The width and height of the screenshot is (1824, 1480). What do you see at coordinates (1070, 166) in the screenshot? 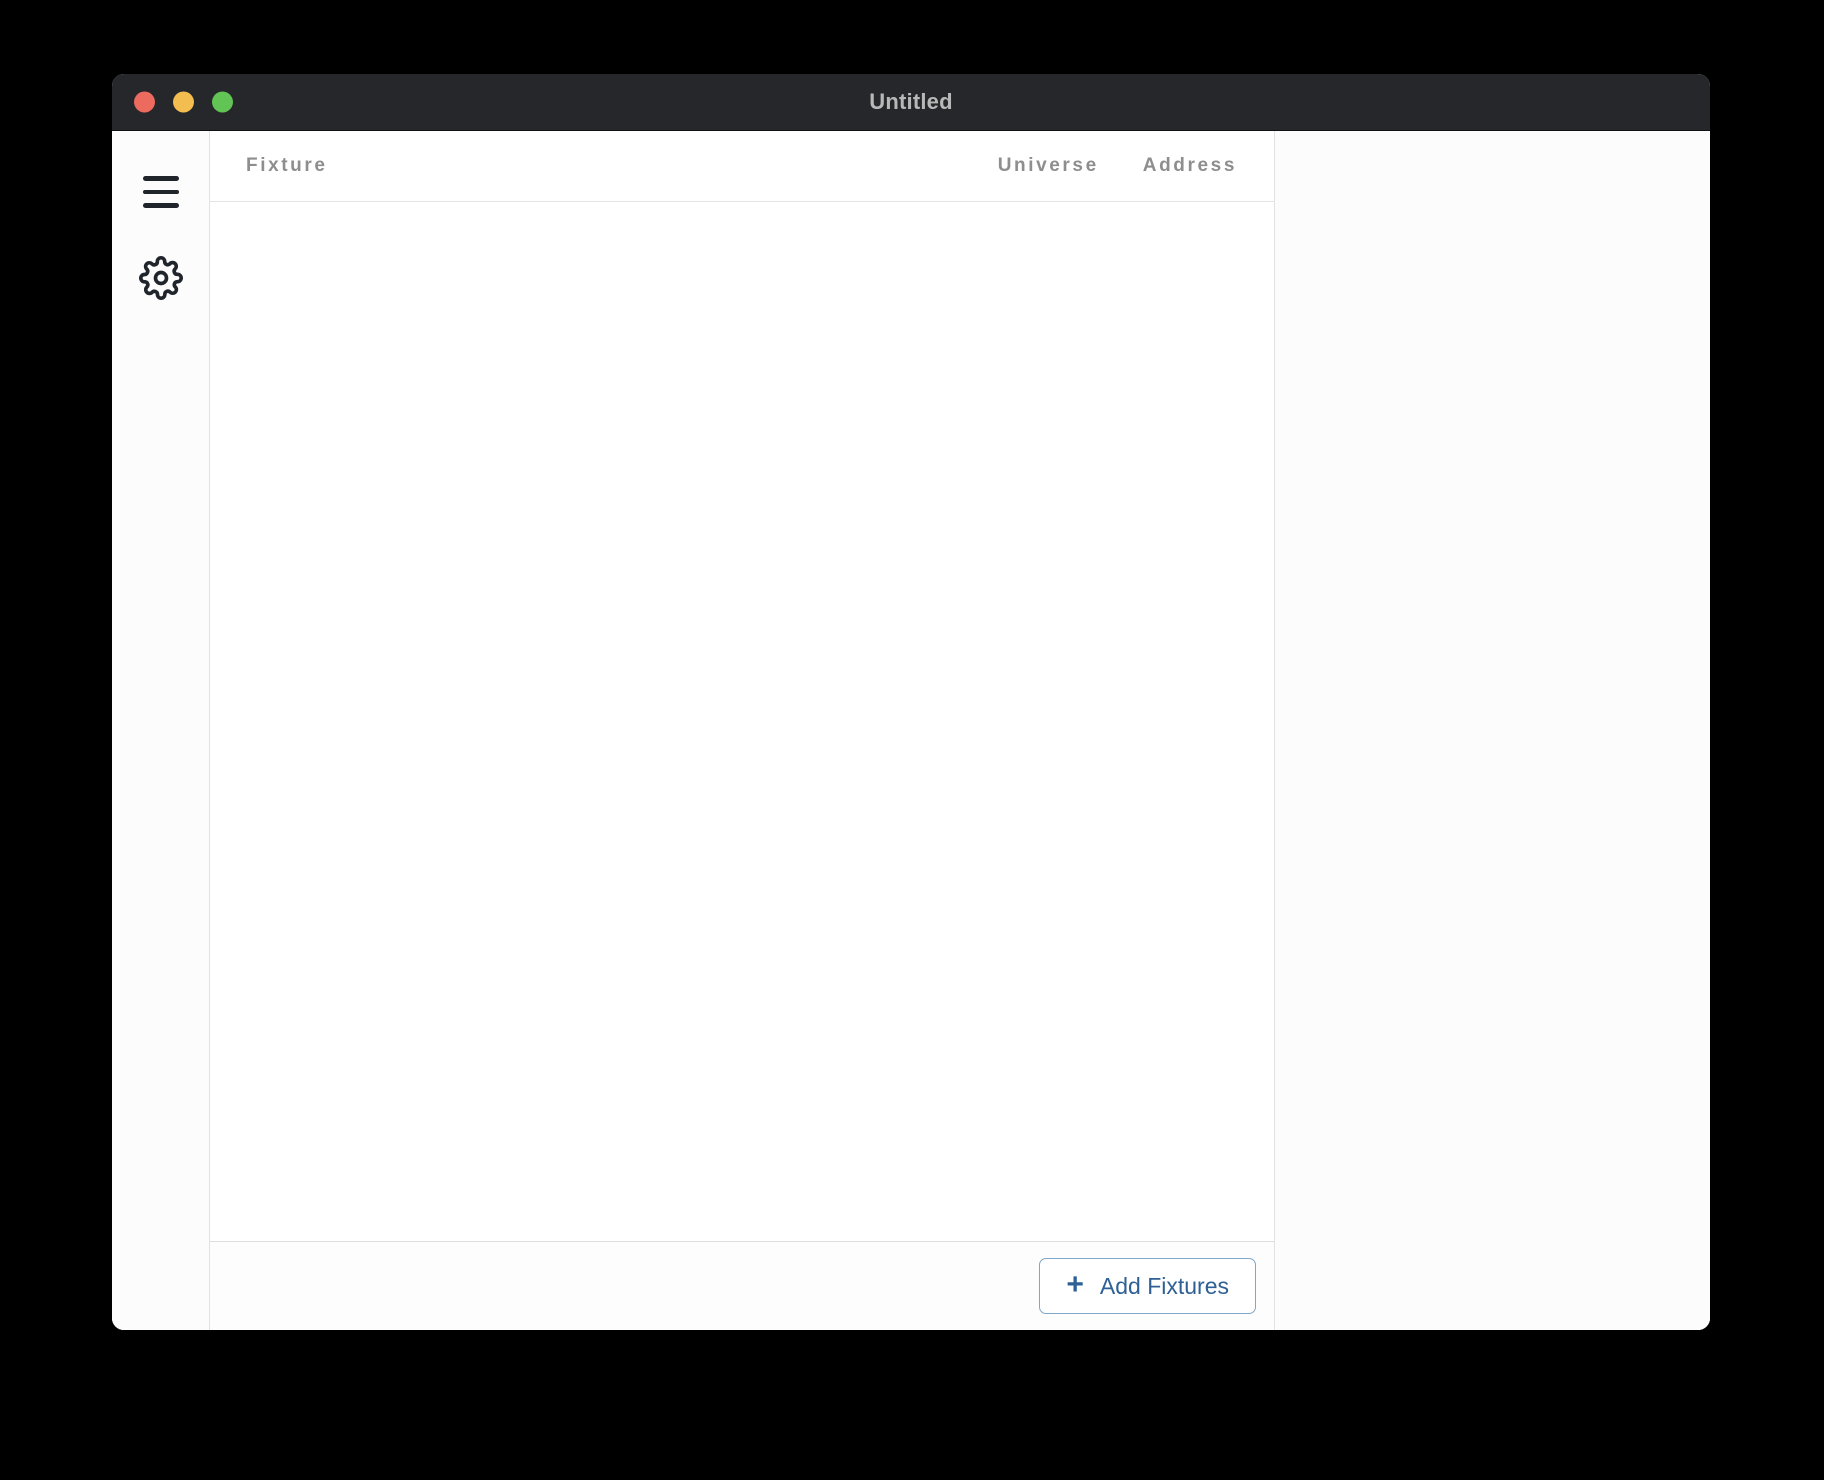
I see `column-header-universe: Universe` at bounding box center [1070, 166].